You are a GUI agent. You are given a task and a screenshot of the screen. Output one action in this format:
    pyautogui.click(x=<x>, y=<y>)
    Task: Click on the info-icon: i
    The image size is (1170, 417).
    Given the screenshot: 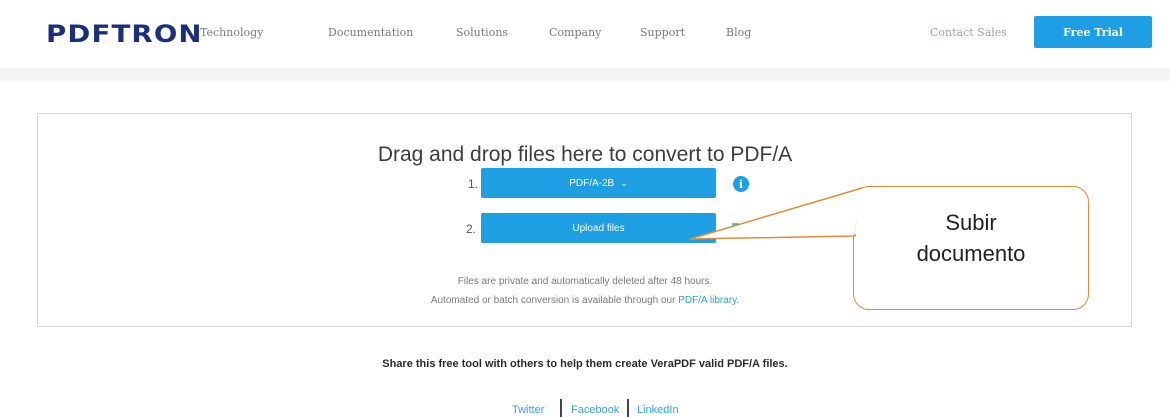 What is the action you would take?
    pyautogui.click(x=741, y=184)
    